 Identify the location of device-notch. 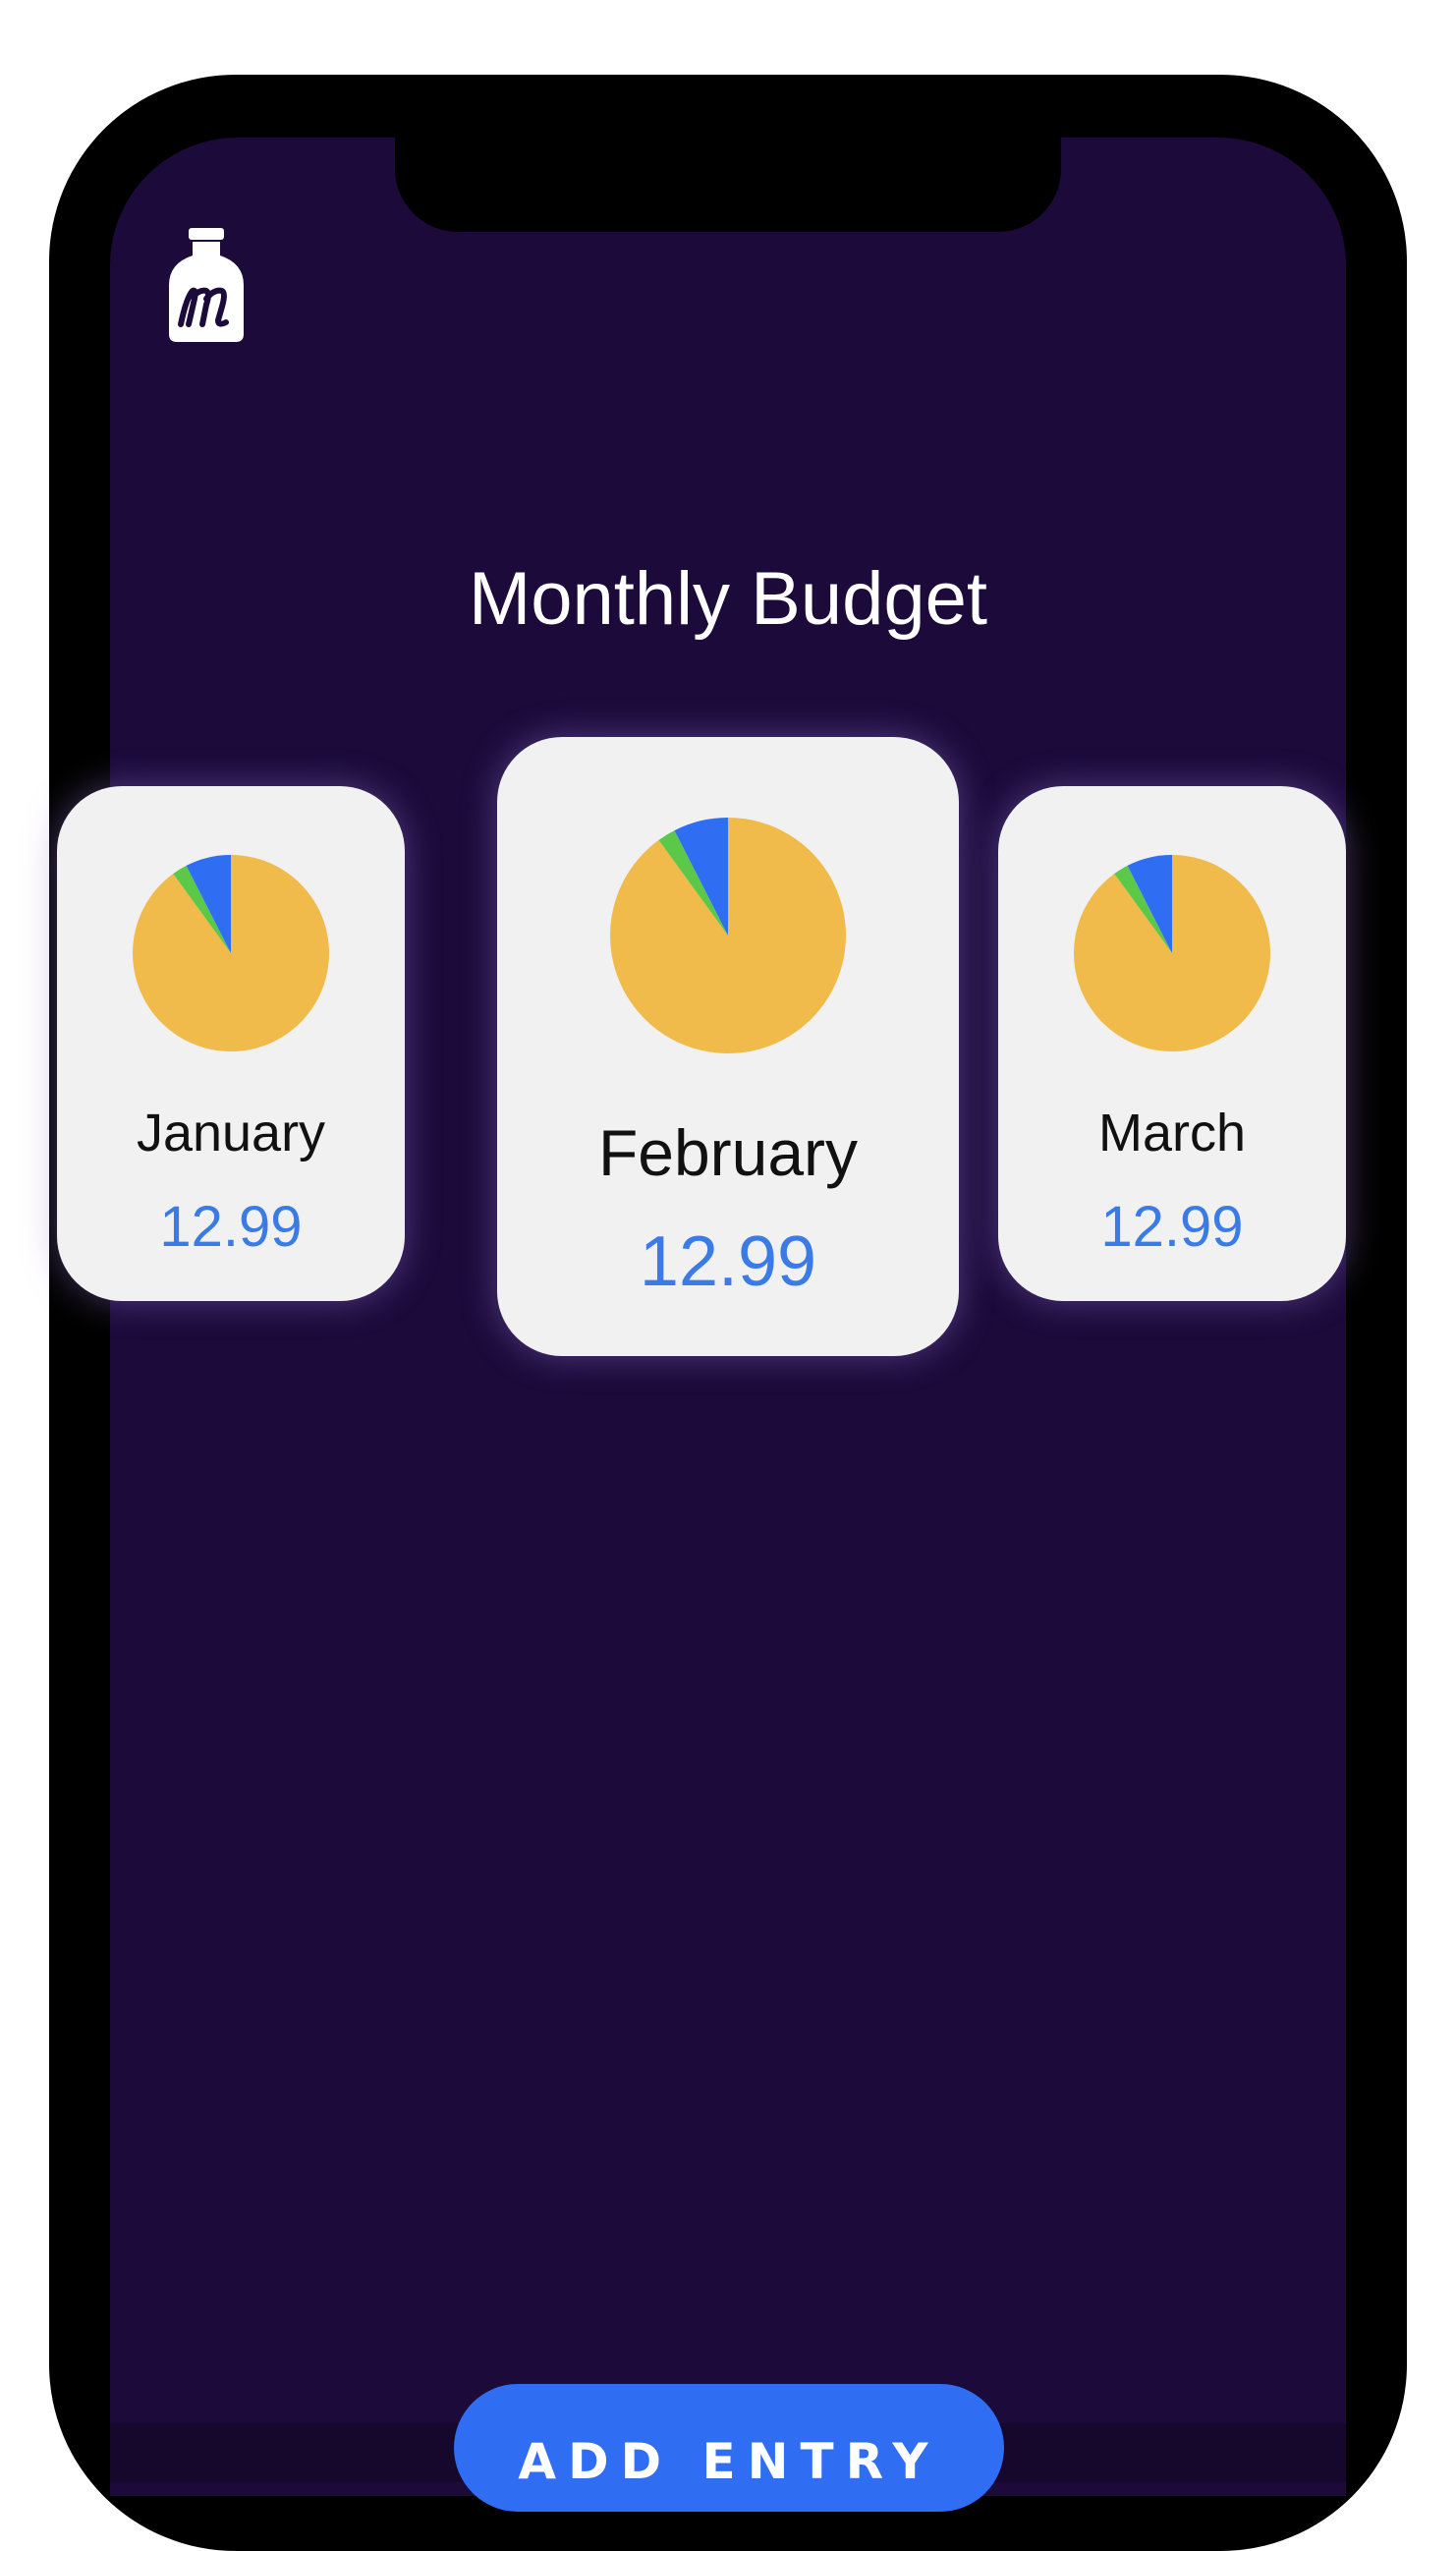
(728, 185).